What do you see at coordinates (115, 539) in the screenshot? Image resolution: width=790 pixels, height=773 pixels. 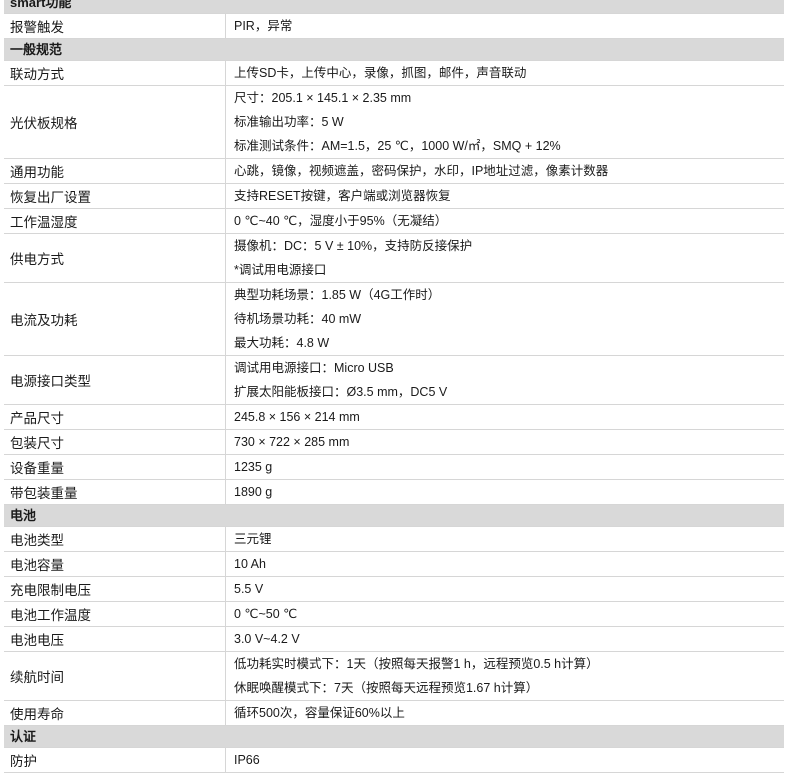 I see `spec-key: 电池类型` at bounding box center [115, 539].